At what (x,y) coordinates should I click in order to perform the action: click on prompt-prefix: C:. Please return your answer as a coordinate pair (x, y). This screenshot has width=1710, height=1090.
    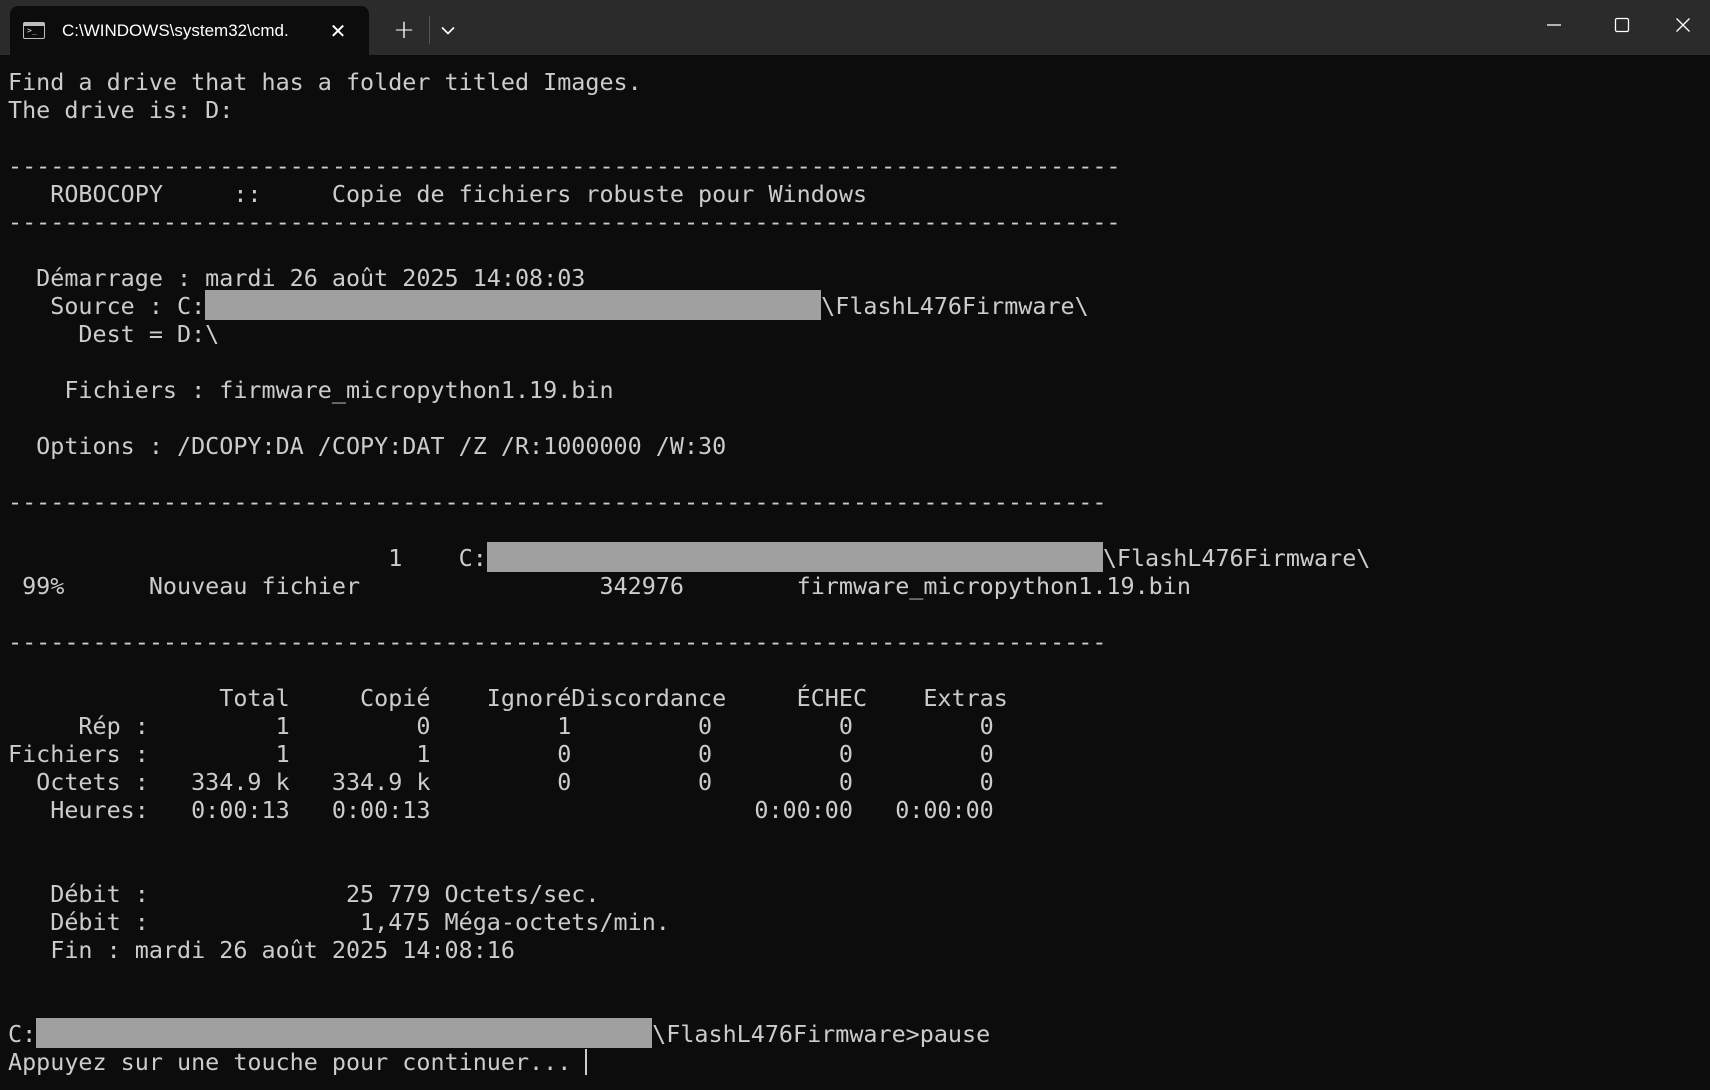
    Looking at the image, I should click on (22, 1034).